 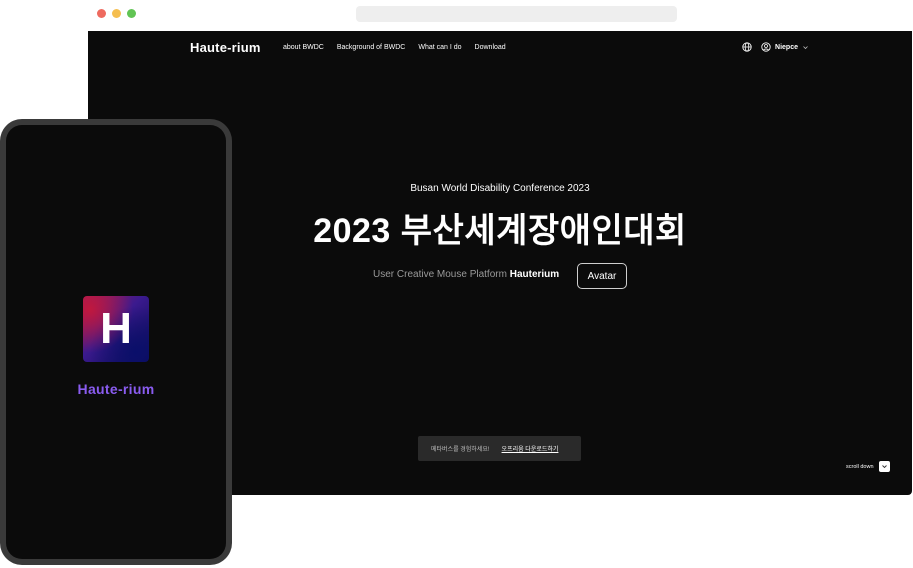 I want to click on platform-tagline: User Creative Mouse Platform Hauterium, so click(x=466, y=274).